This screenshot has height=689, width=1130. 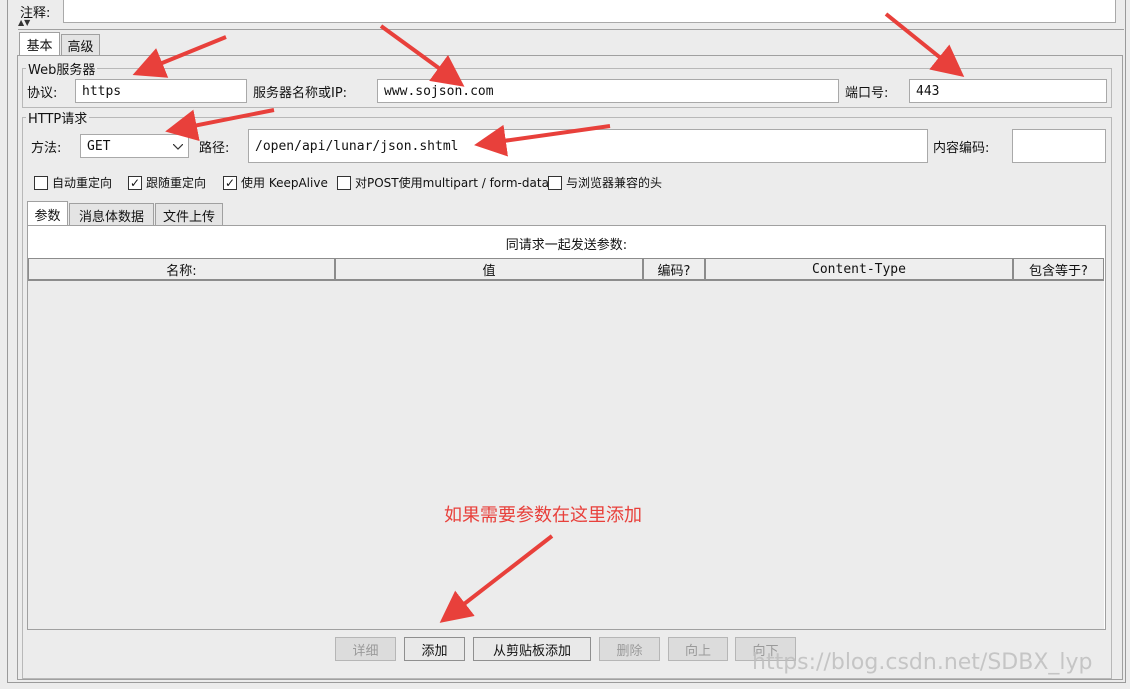 What do you see at coordinates (178, 147) in the screenshot?
I see `chevron-down-icon` at bounding box center [178, 147].